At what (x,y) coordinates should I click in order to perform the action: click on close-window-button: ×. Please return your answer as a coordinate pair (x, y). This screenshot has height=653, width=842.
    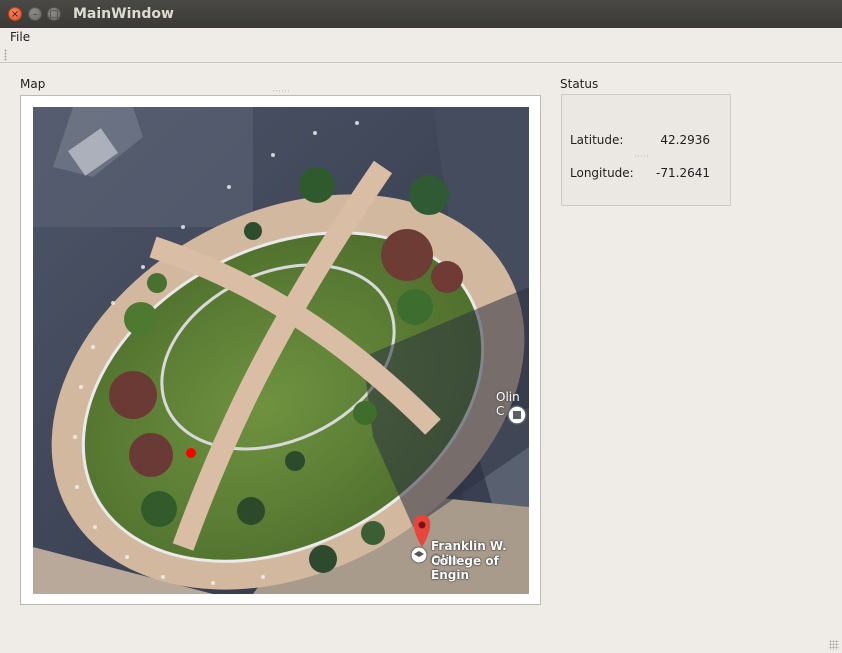
    Looking at the image, I should click on (15, 14).